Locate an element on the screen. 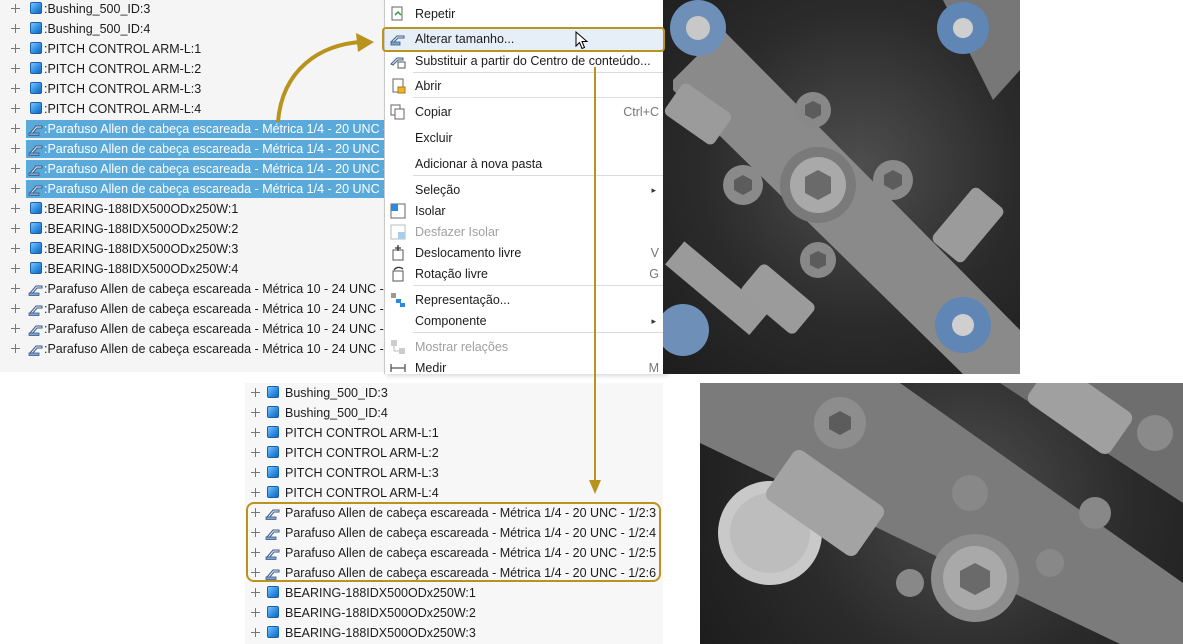 This screenshot has width=1183, height=644. browser-row: :BEARING-188IDX500ODx250W:3 is located at coordinates (193, 249).